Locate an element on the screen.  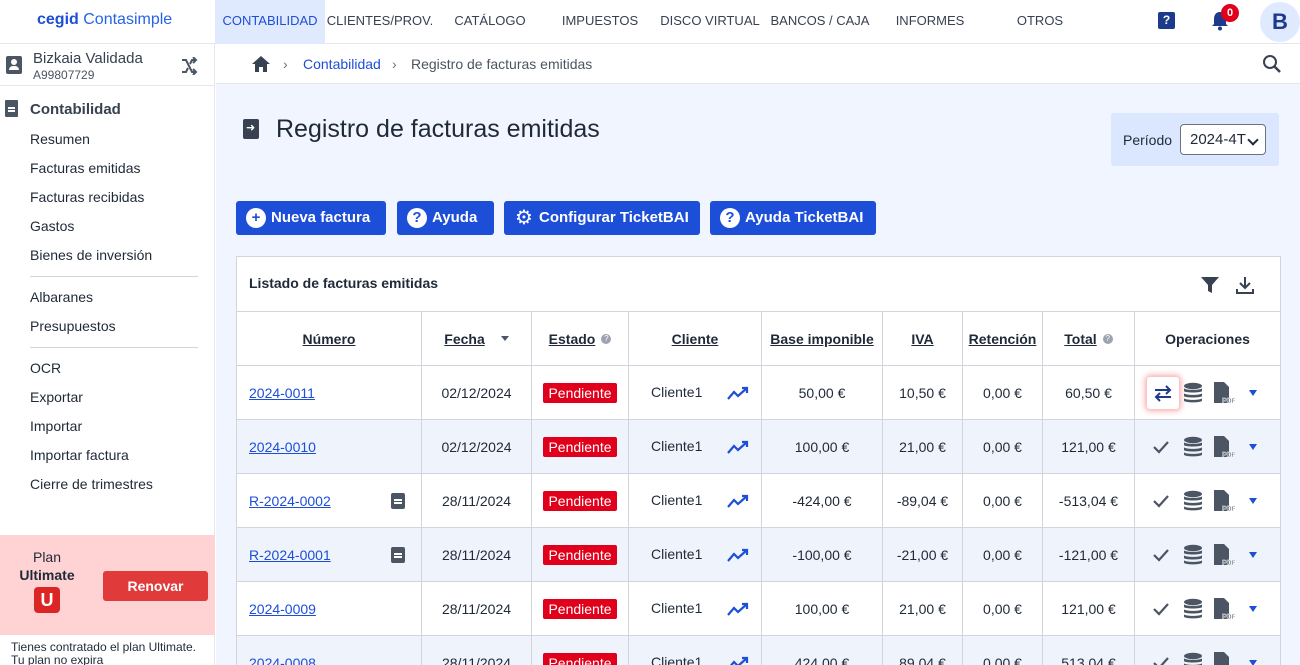
status-badge: Pendiente is located at coordinates (580, 658).